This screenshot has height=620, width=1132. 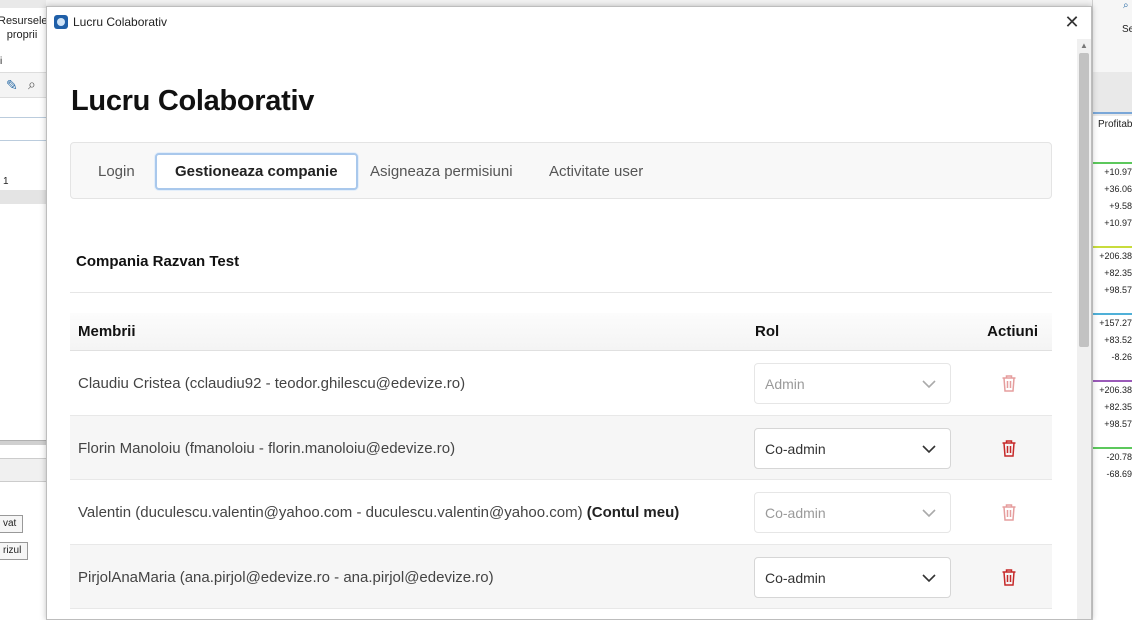 I want to click on resources-label-line2: proprii, so click(x=22, y=35).